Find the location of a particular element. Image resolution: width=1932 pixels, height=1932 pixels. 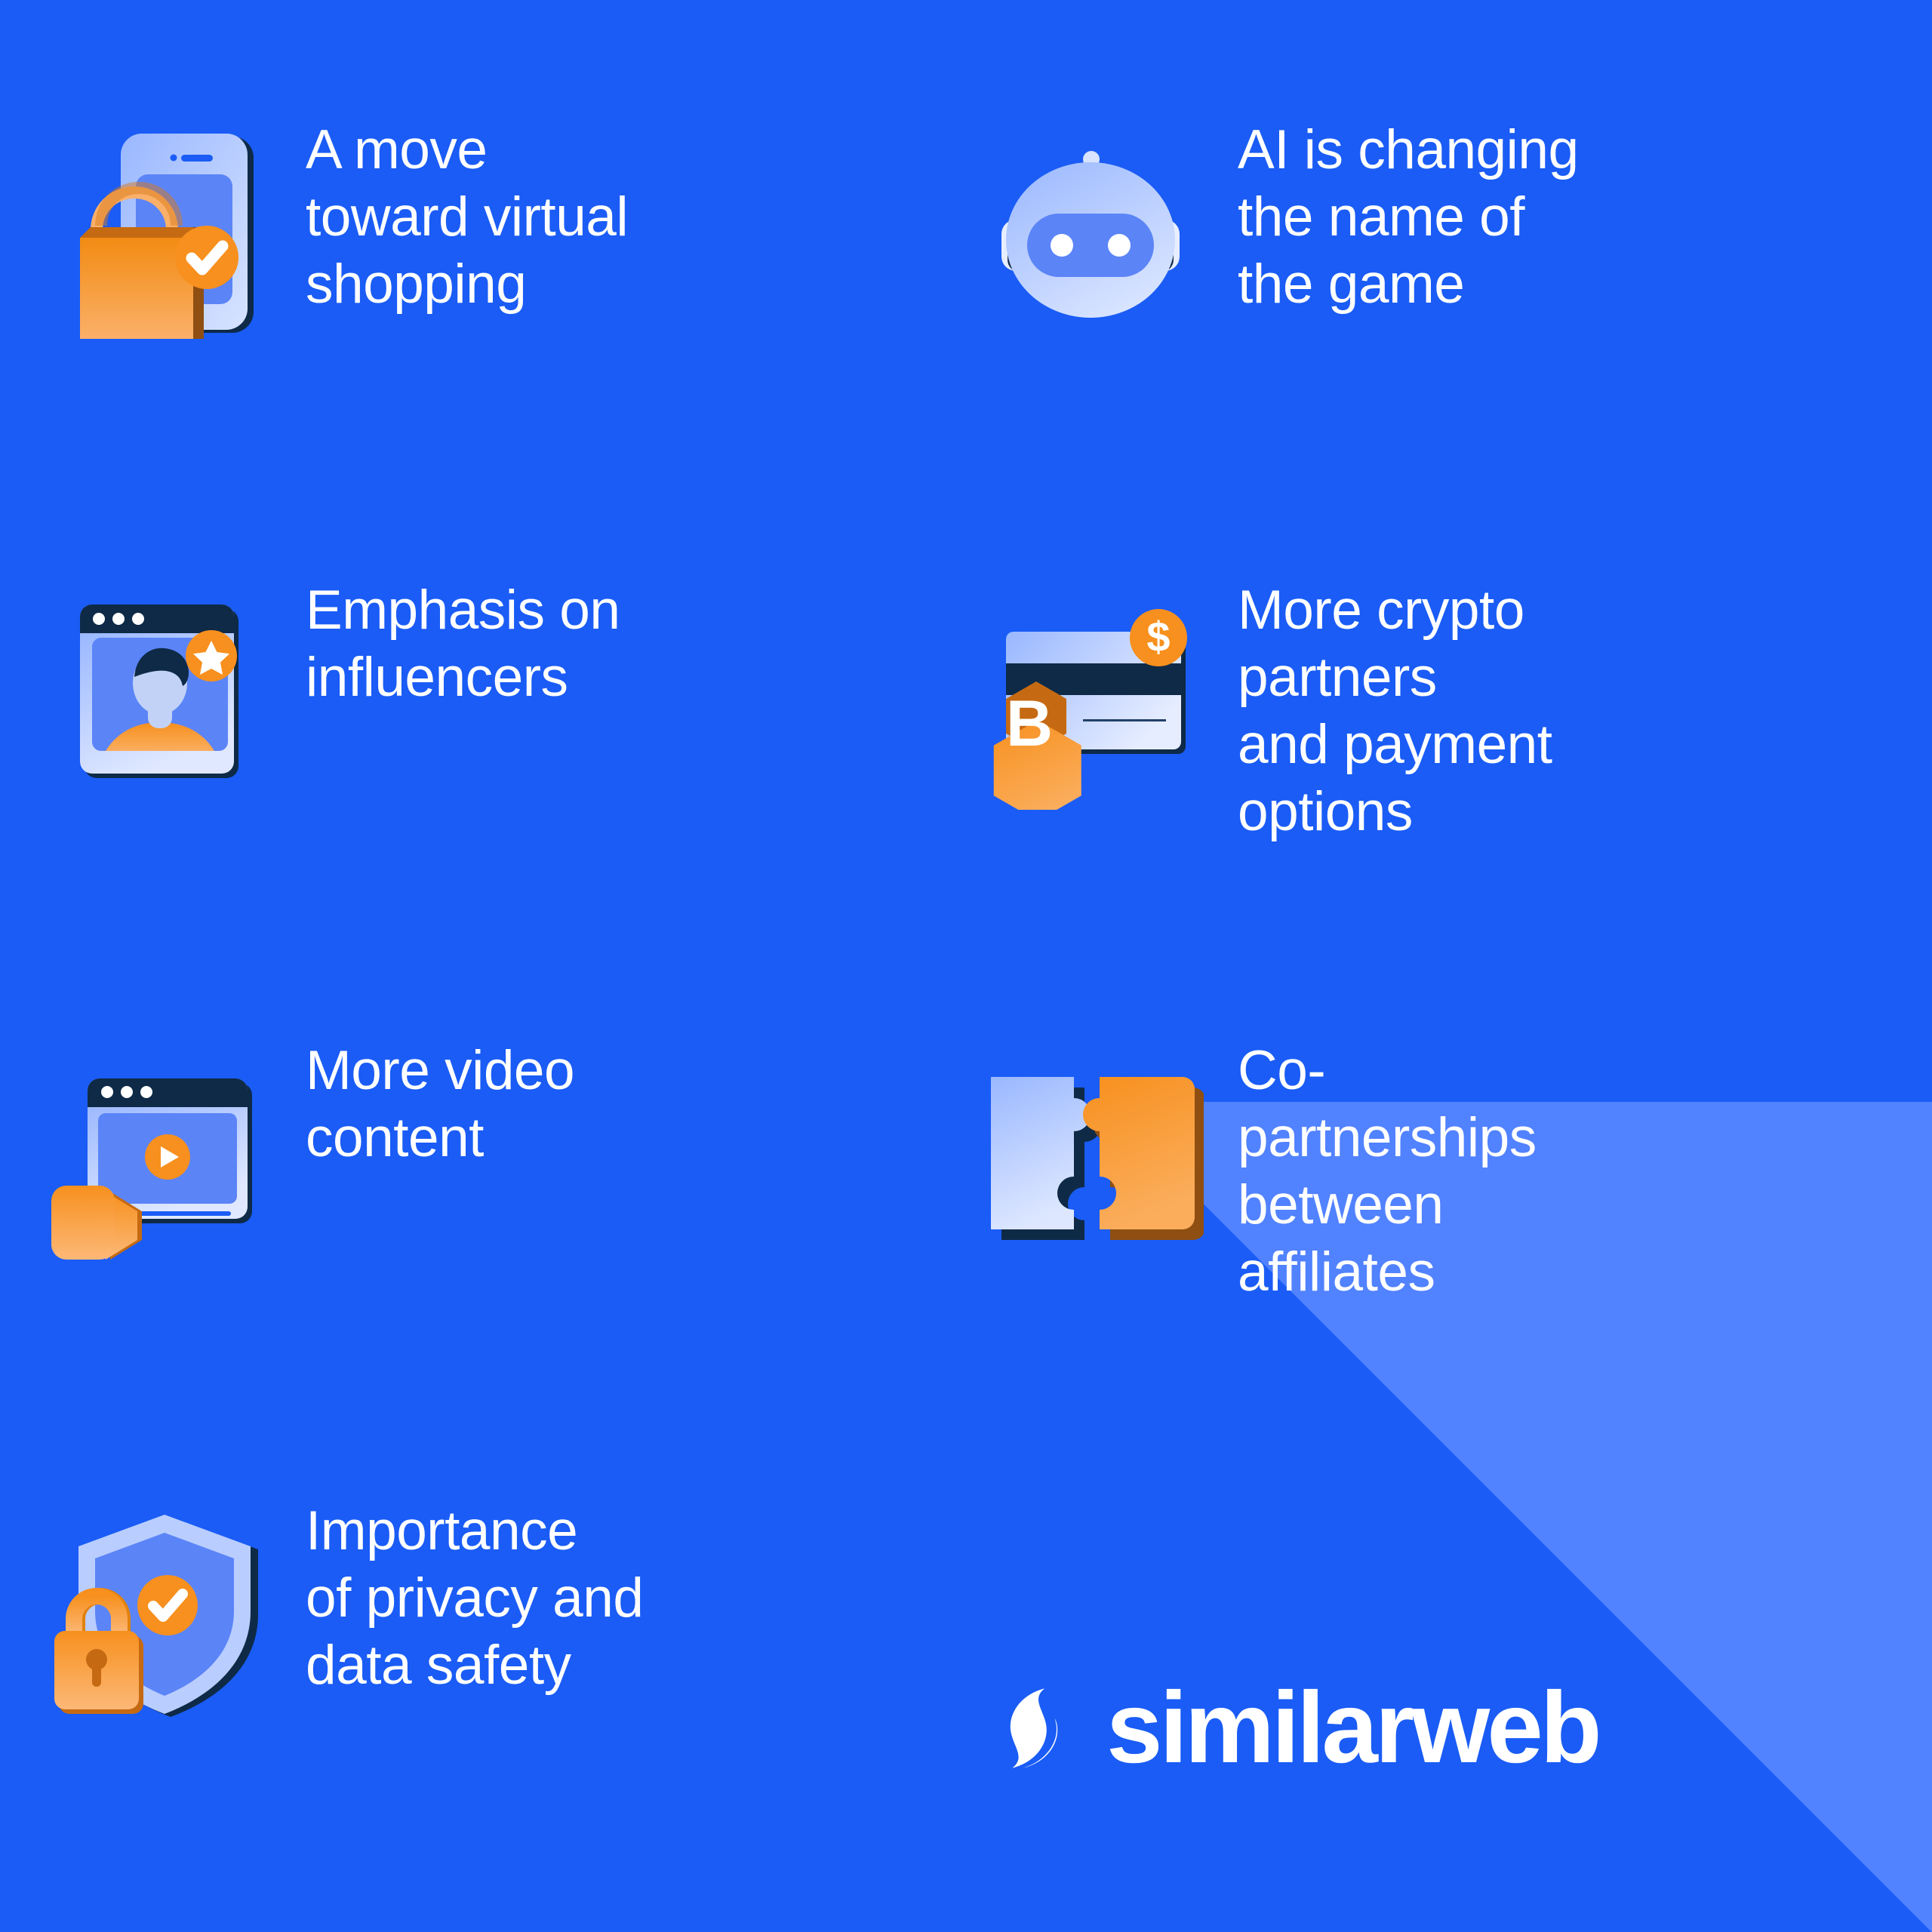

trend-label: A move toward virtual shopping is located at coordinates (467, 217).